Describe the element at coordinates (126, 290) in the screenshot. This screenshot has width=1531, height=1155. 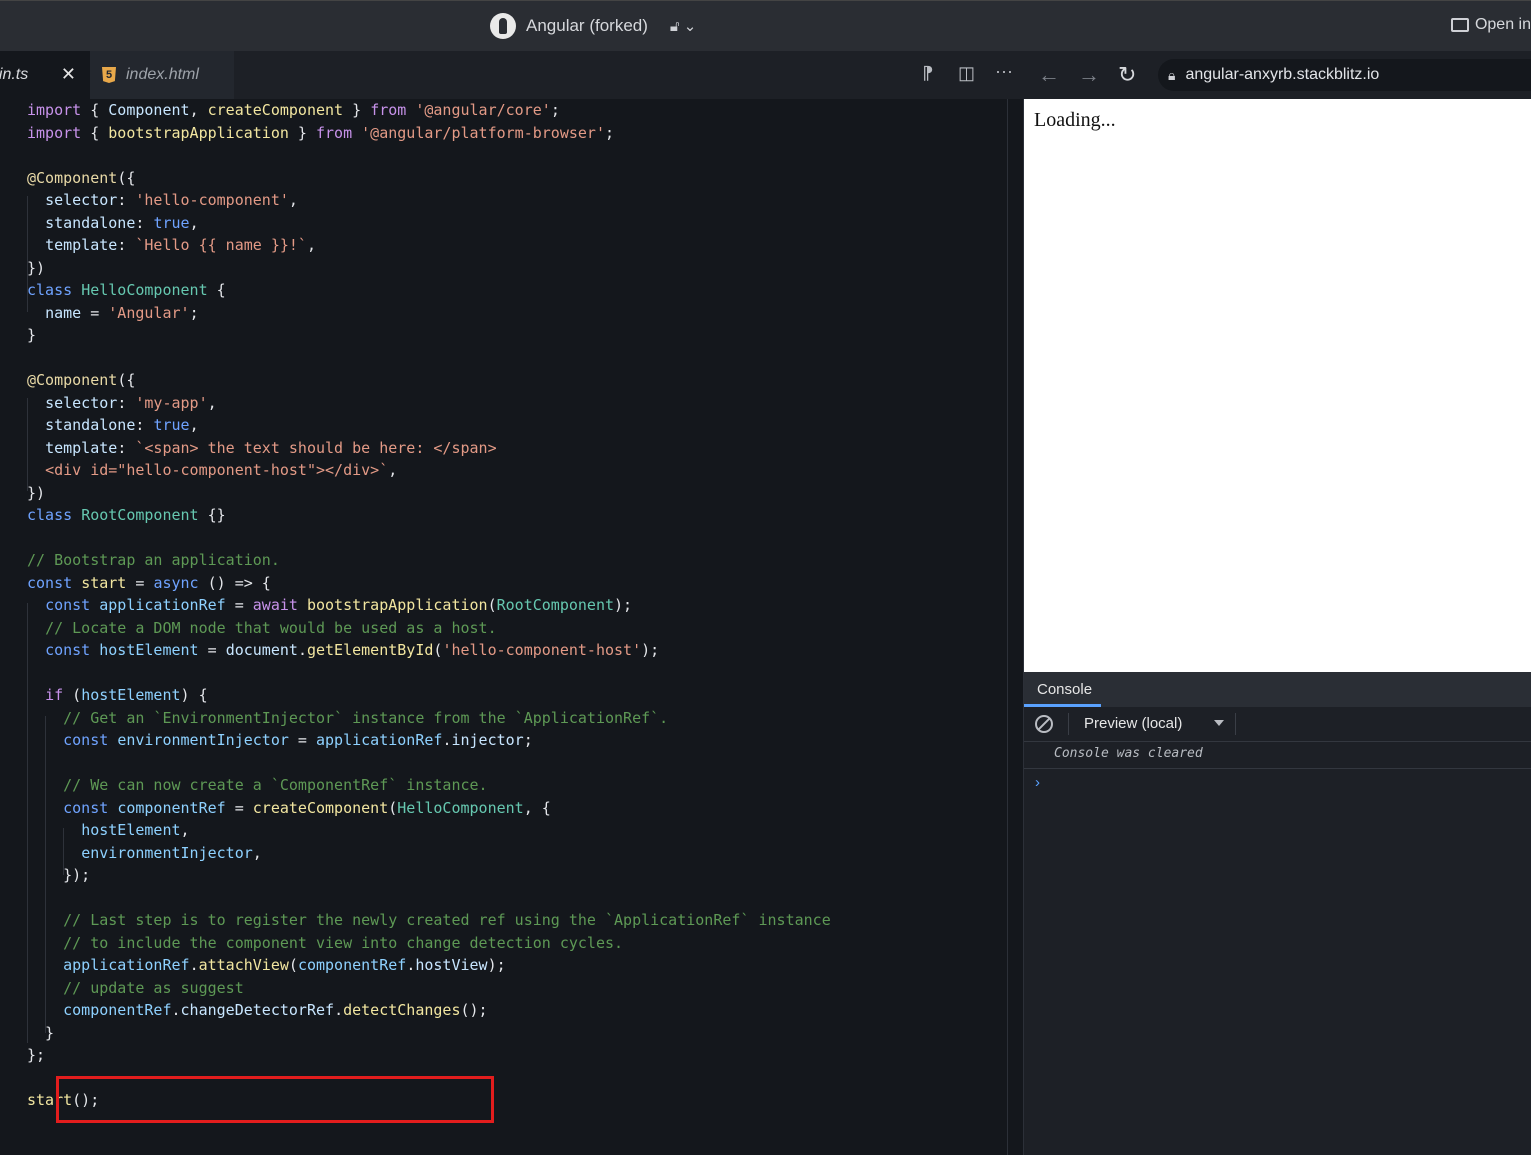
I see `code-line: class HelloComponent {` at that location.